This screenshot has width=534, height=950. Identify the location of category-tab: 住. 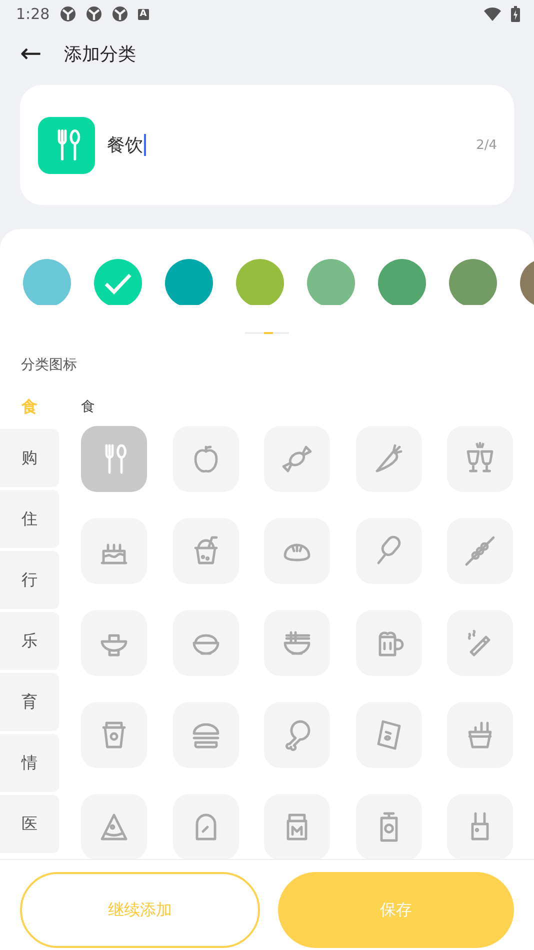
(29, 519).